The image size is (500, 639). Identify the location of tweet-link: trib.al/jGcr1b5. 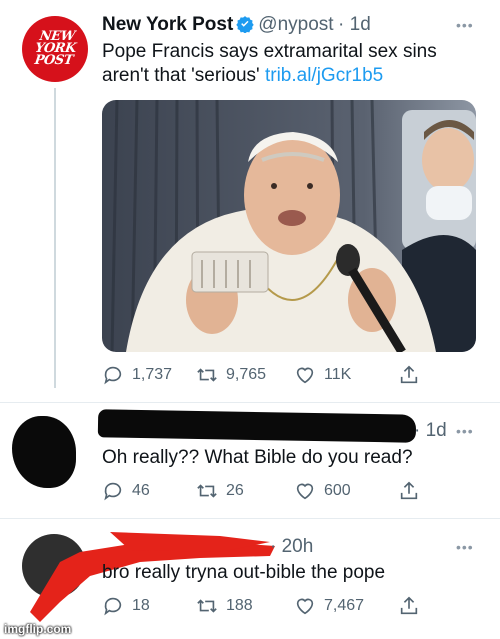
(324, 75).